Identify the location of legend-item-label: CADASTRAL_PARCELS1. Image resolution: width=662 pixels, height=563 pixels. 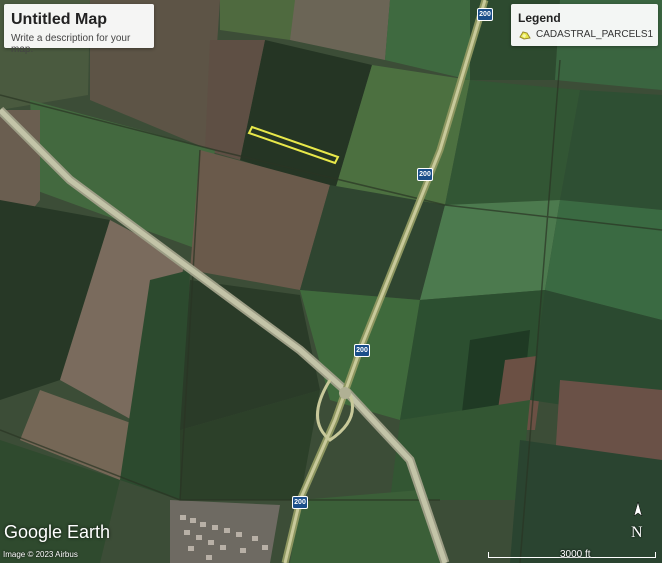
(595, 34).